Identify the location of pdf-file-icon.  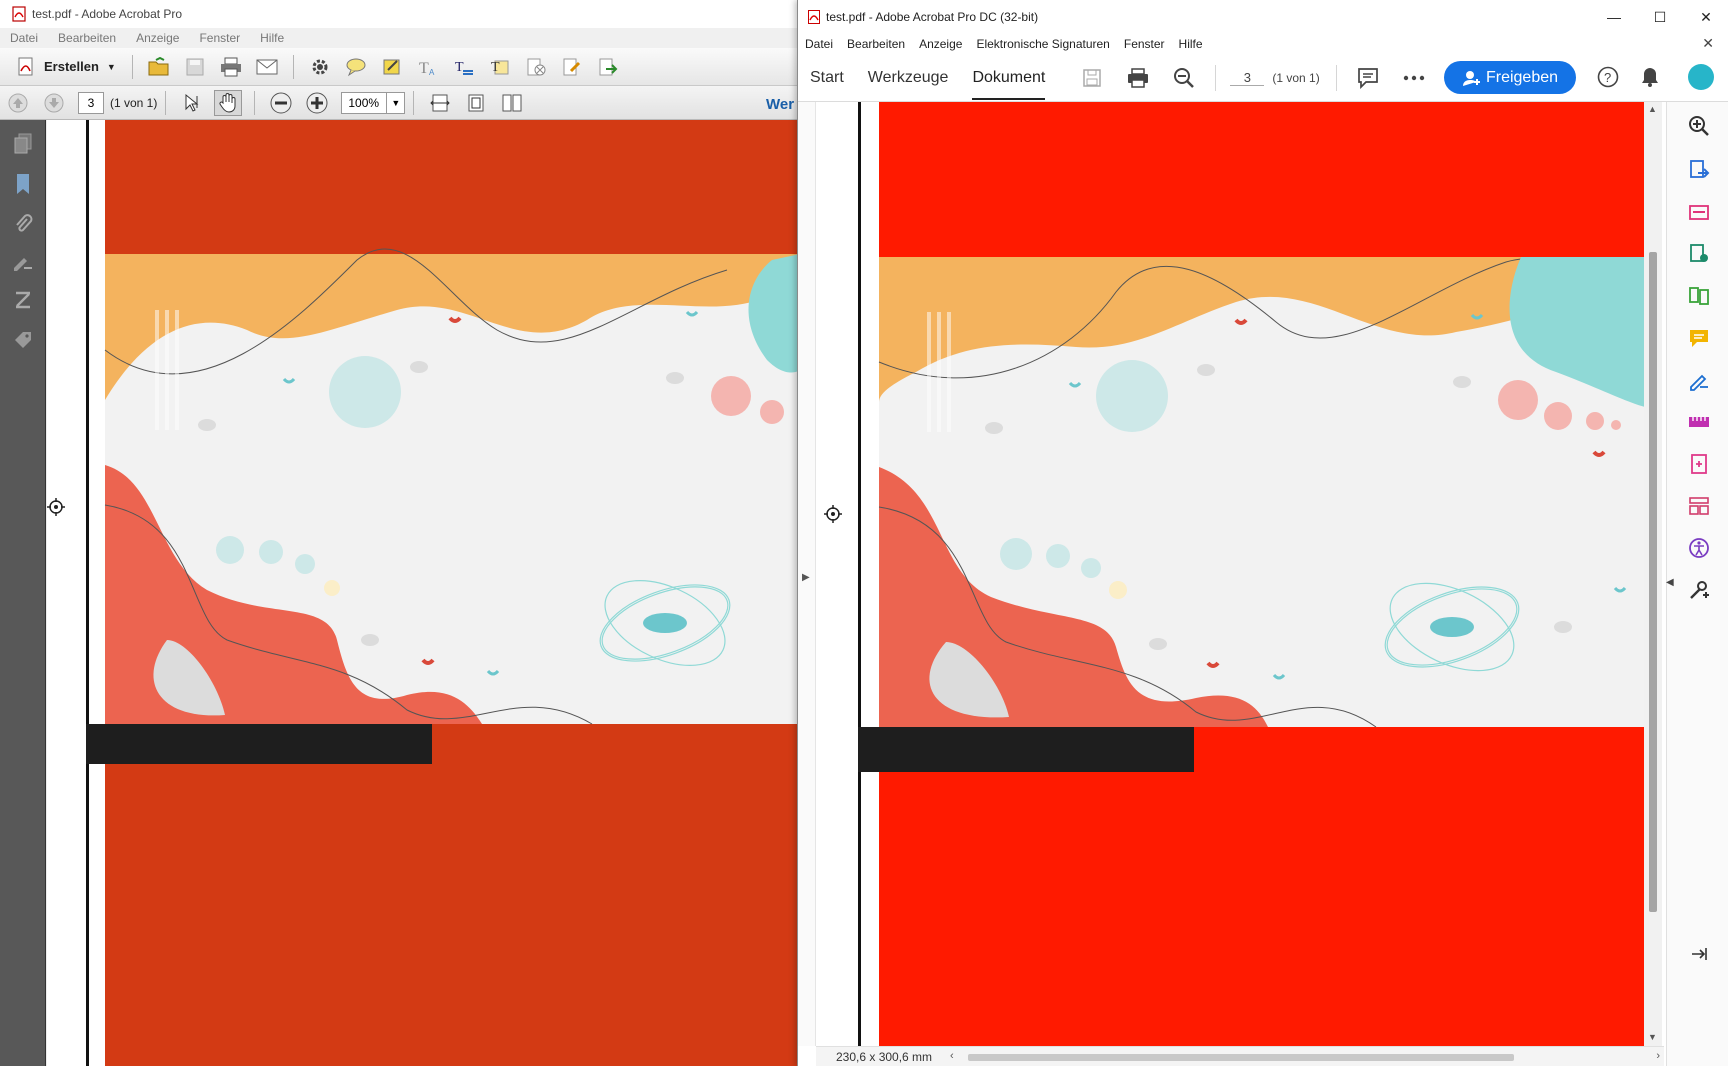
(19, 14).